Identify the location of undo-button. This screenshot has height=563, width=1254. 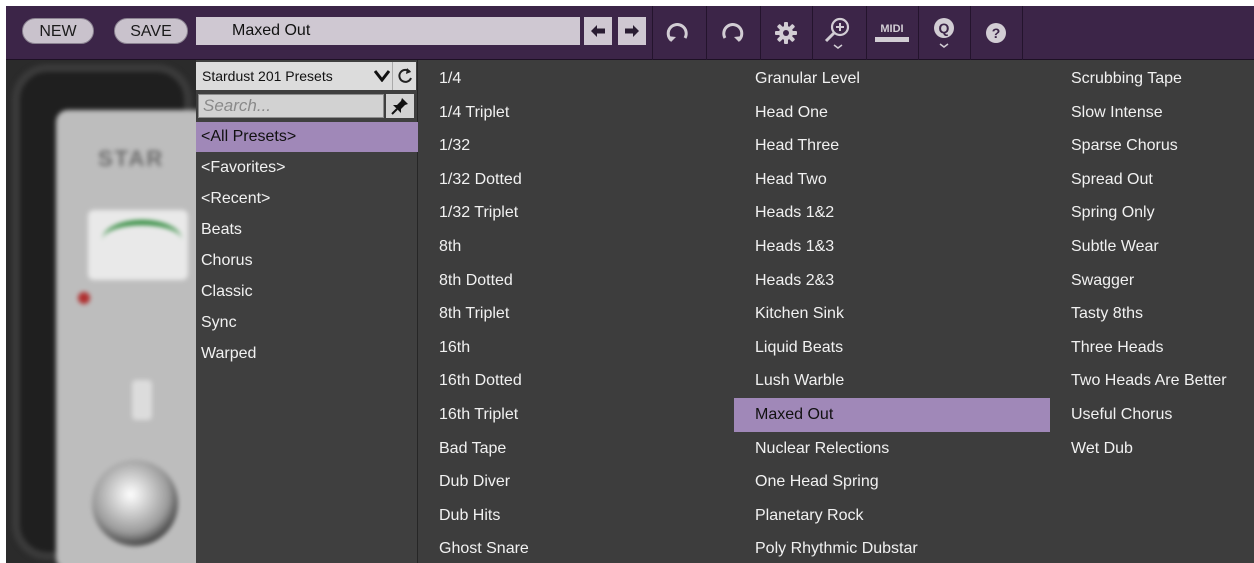
(677, 33).